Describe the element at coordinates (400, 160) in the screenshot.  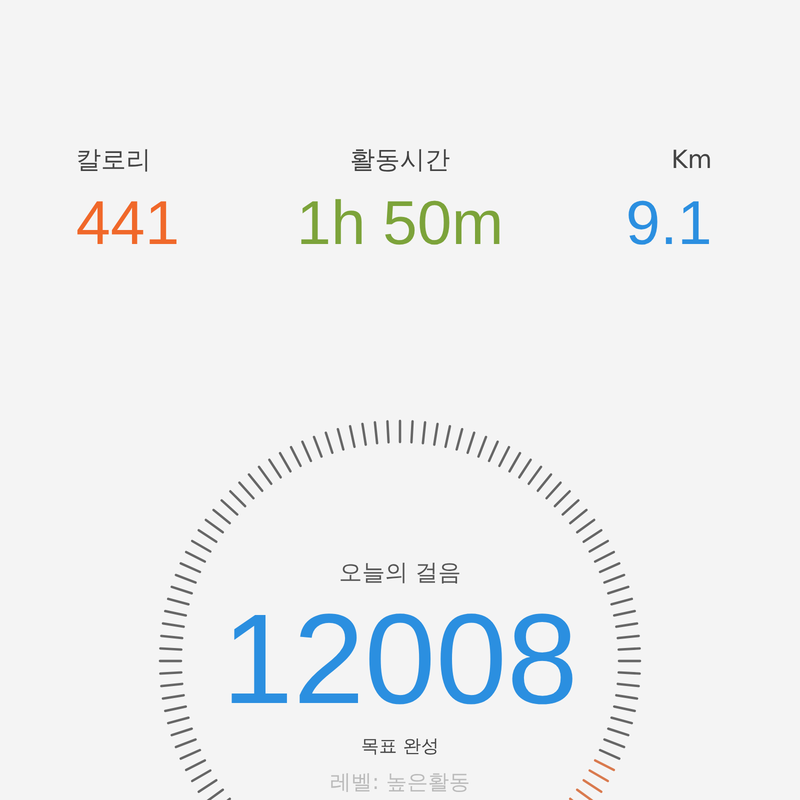
I see `stat-label: 활동시간` at that location.